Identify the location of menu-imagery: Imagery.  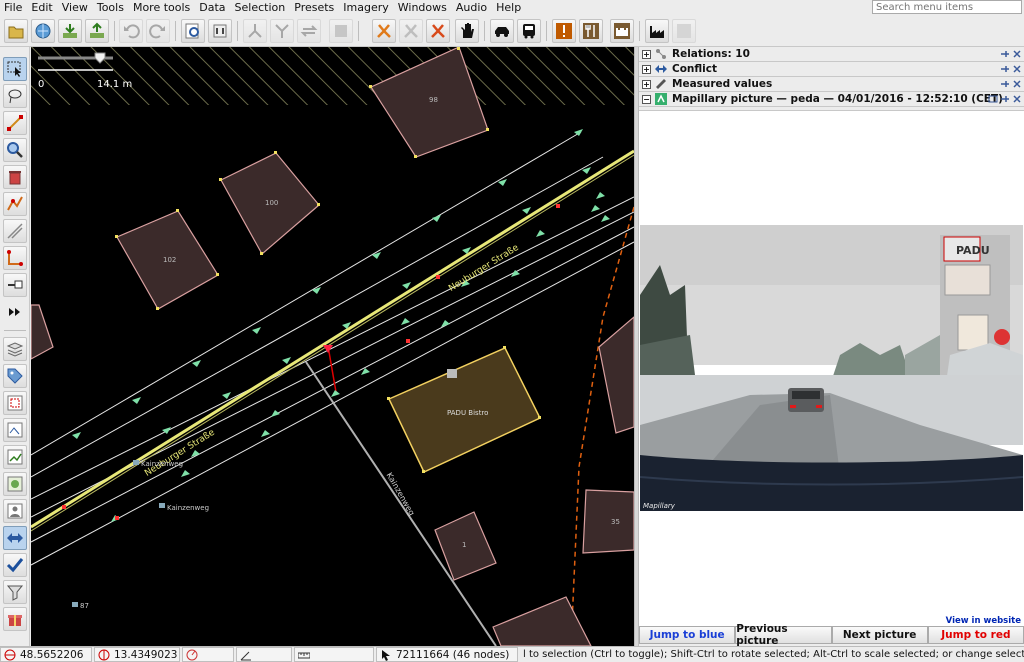
(365, 7).